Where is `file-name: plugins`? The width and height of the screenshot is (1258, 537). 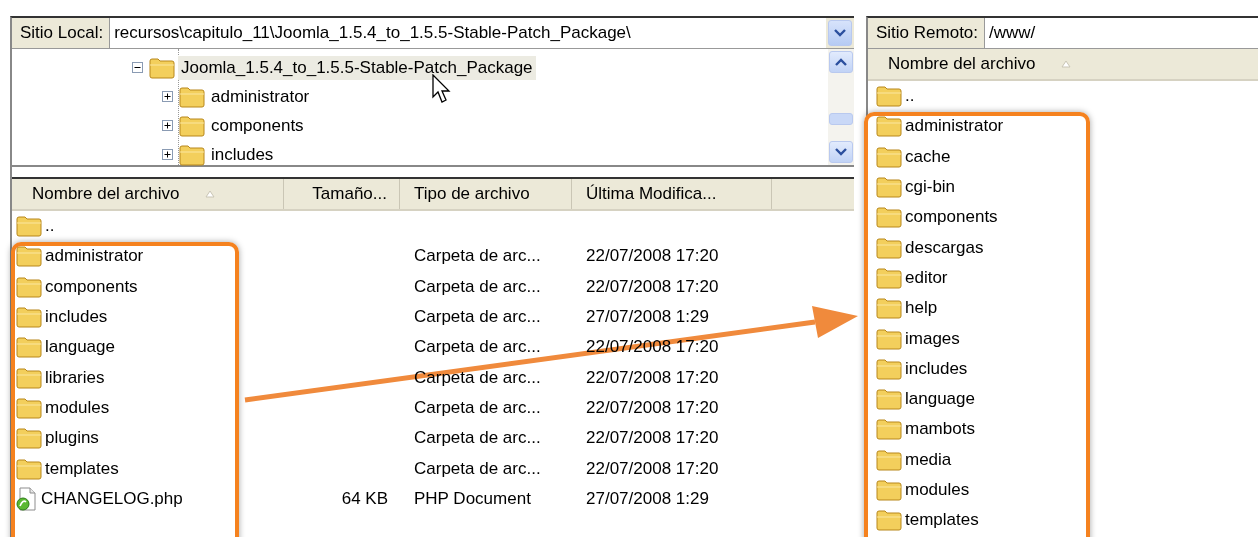 file-name: plugins is located at coordinates (72, 438).